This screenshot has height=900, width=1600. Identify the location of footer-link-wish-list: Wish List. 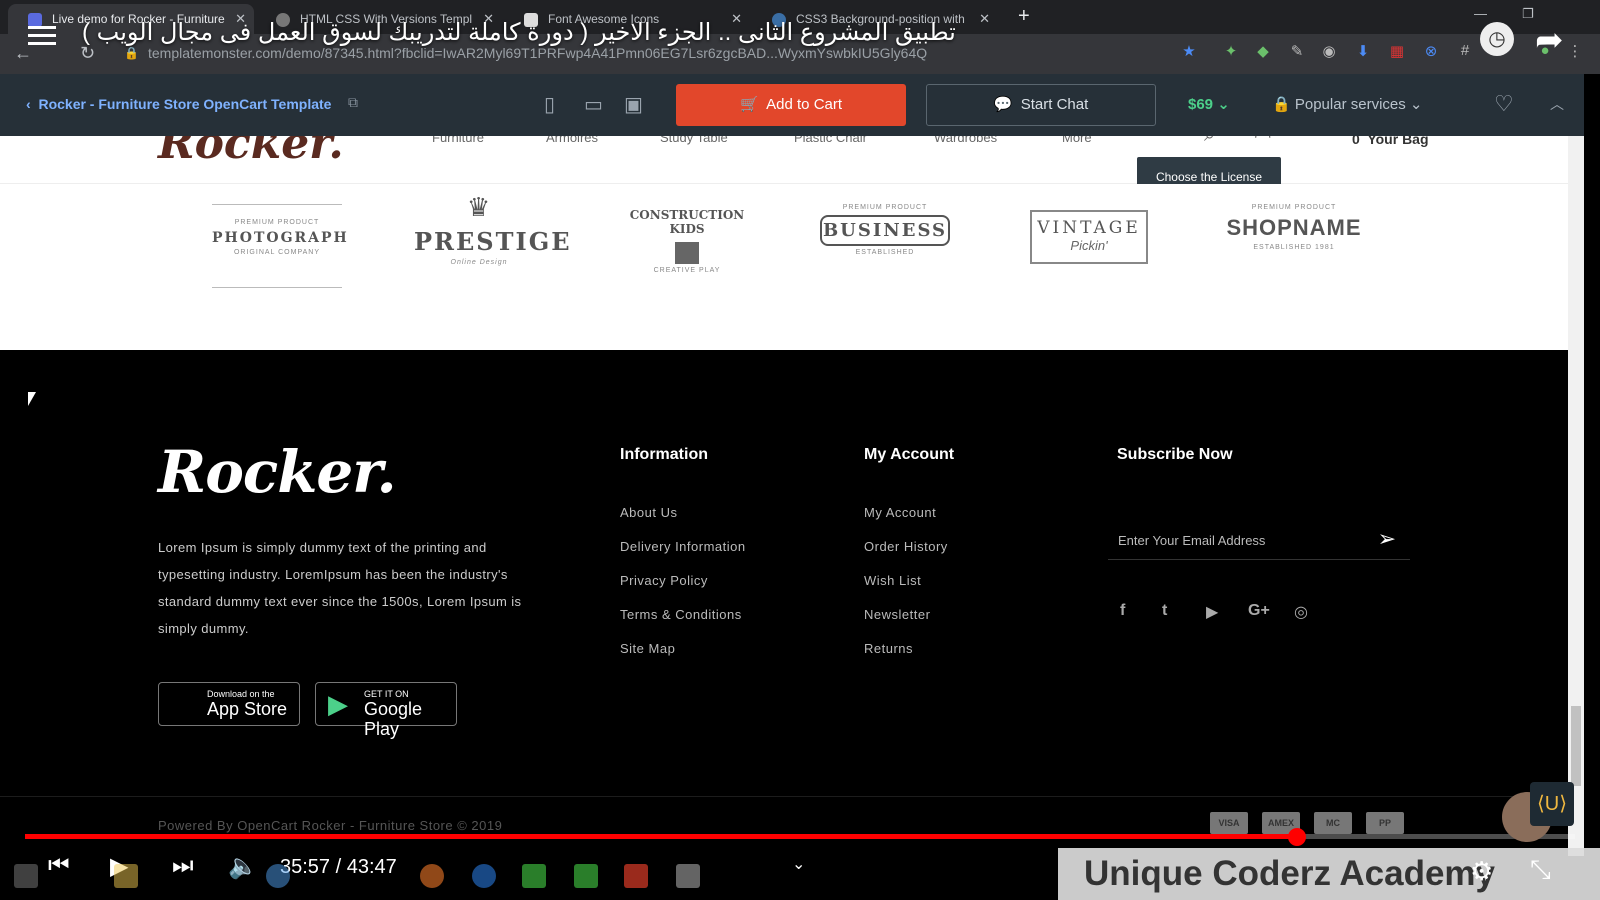
(906, 581).